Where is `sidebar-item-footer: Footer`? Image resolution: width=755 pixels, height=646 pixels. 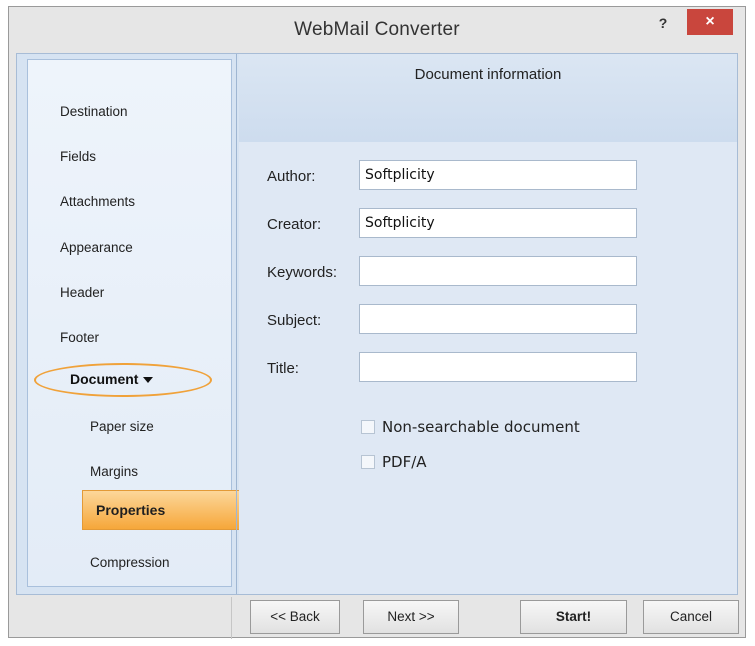
sidebar-item-footer: Footer is located at coordinates (79, 337).